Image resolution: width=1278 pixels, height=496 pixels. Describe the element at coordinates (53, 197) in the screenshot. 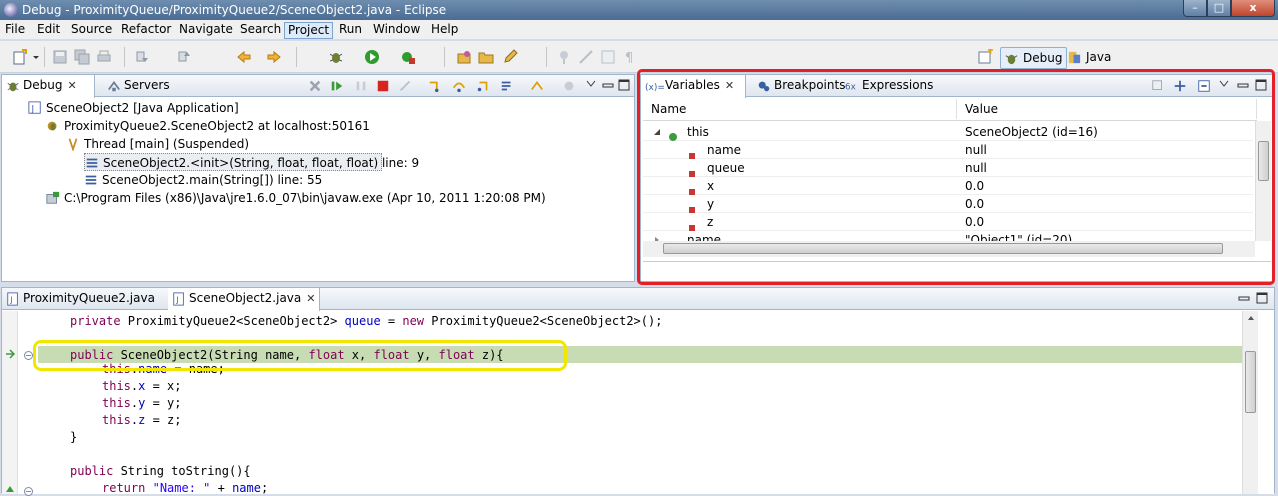

I see `process-icon` at that location.